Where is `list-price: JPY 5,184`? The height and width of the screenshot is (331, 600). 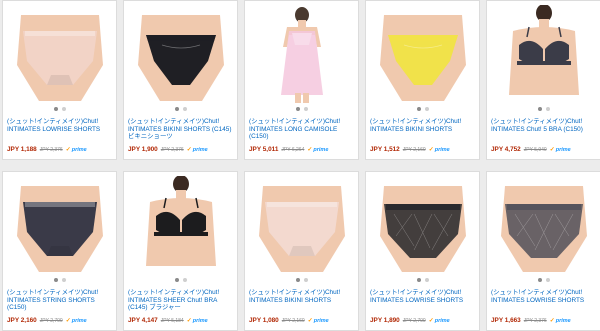
list-price: JPY 5,184 is located at coordinates (172, 321).